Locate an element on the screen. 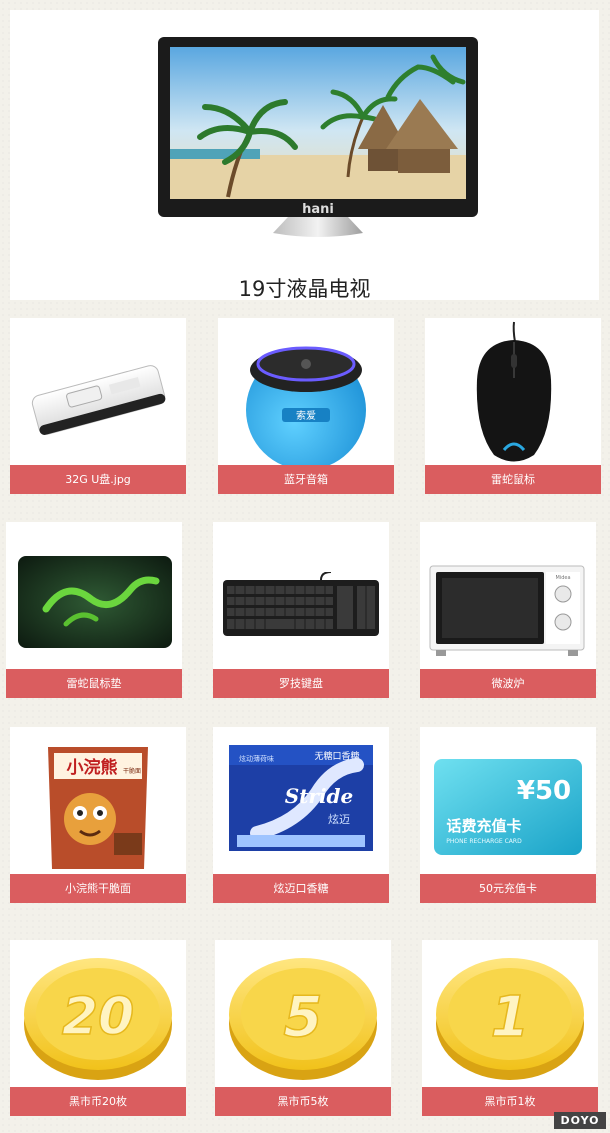 This screenshot has width=610, height=1133. prize-card-bluetooth-speaker: 索爱 蓝牙音箱 is located at coordinates (306, 406).